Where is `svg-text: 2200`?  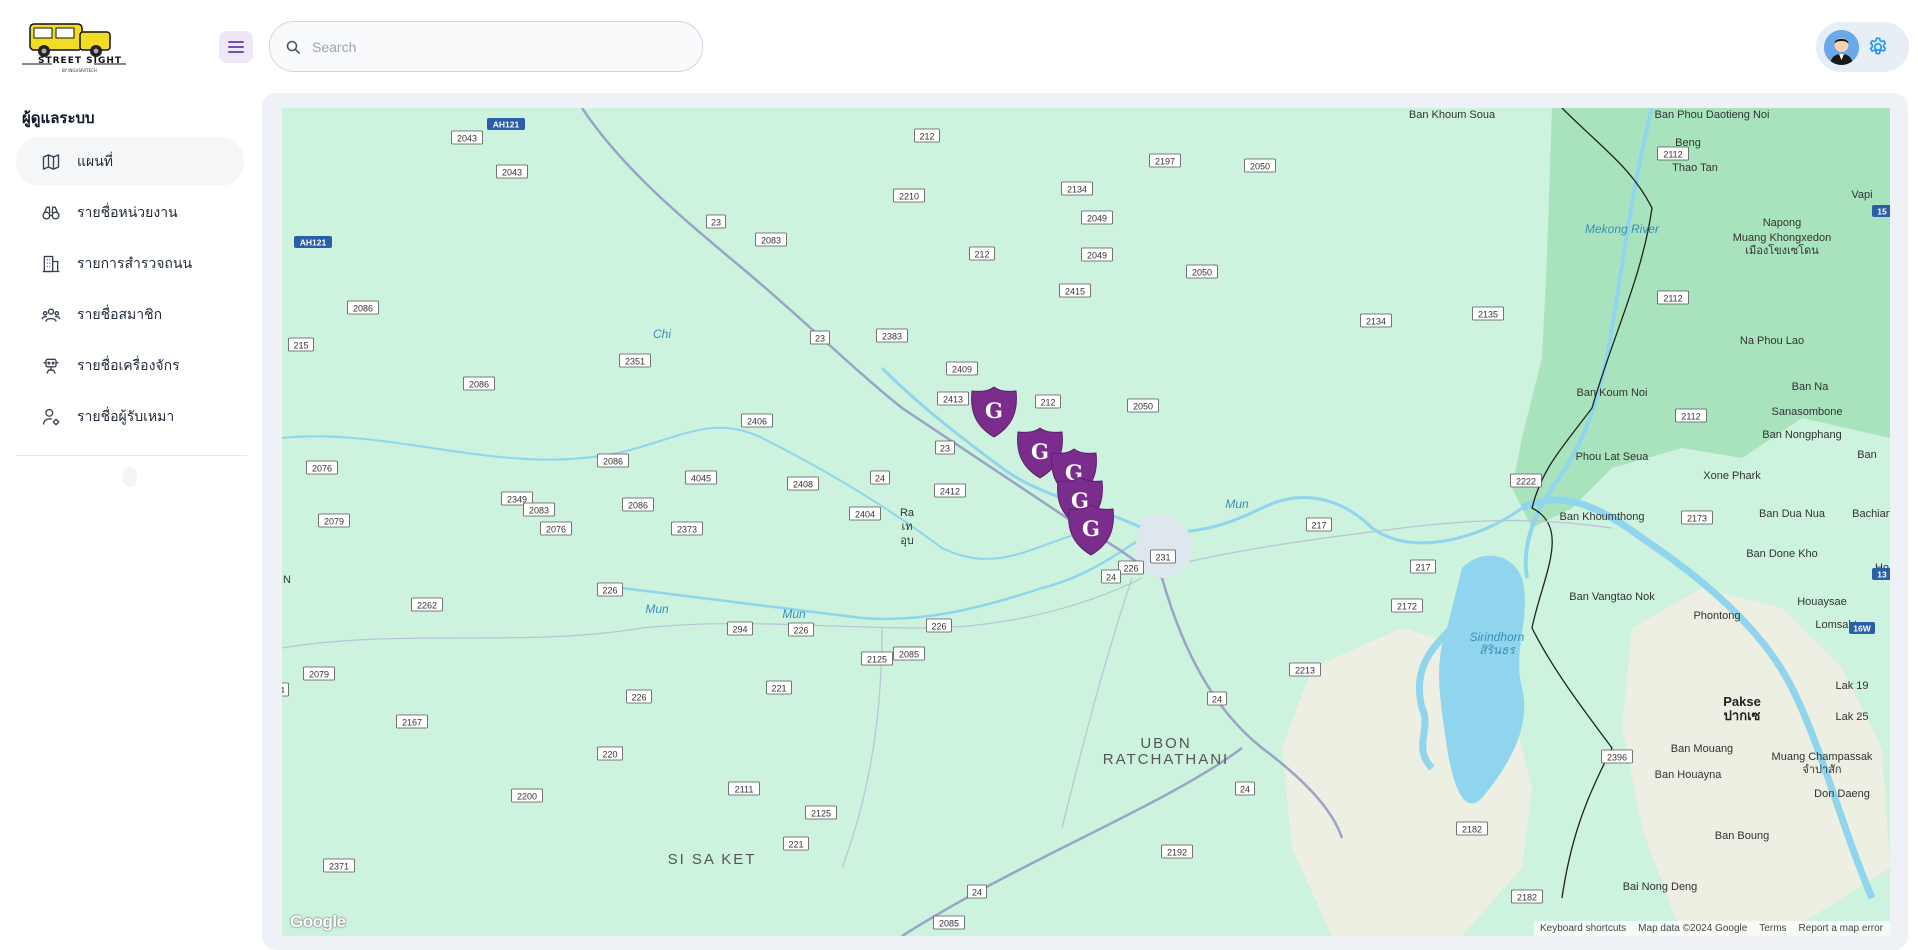
svg-text: 2200 is located at coordinates (527, 797).